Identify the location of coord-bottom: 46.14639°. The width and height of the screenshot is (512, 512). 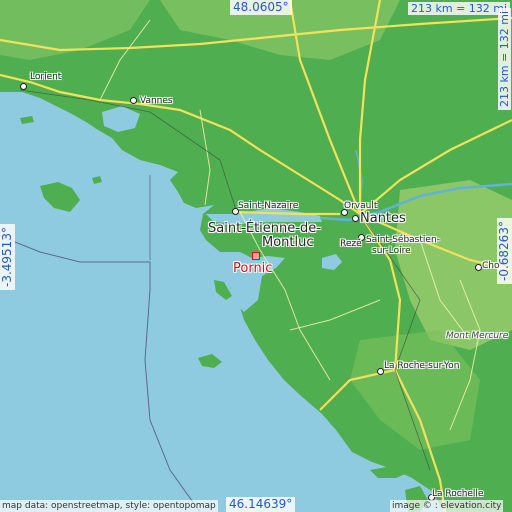
(261, 504).